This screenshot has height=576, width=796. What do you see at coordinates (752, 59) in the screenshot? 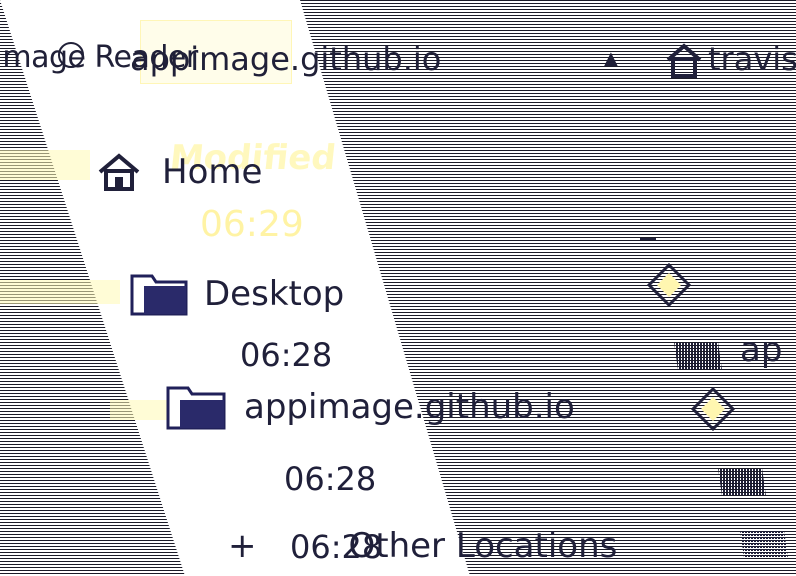
I see `path-bar-location: travis` at bounding box center [752, 59].